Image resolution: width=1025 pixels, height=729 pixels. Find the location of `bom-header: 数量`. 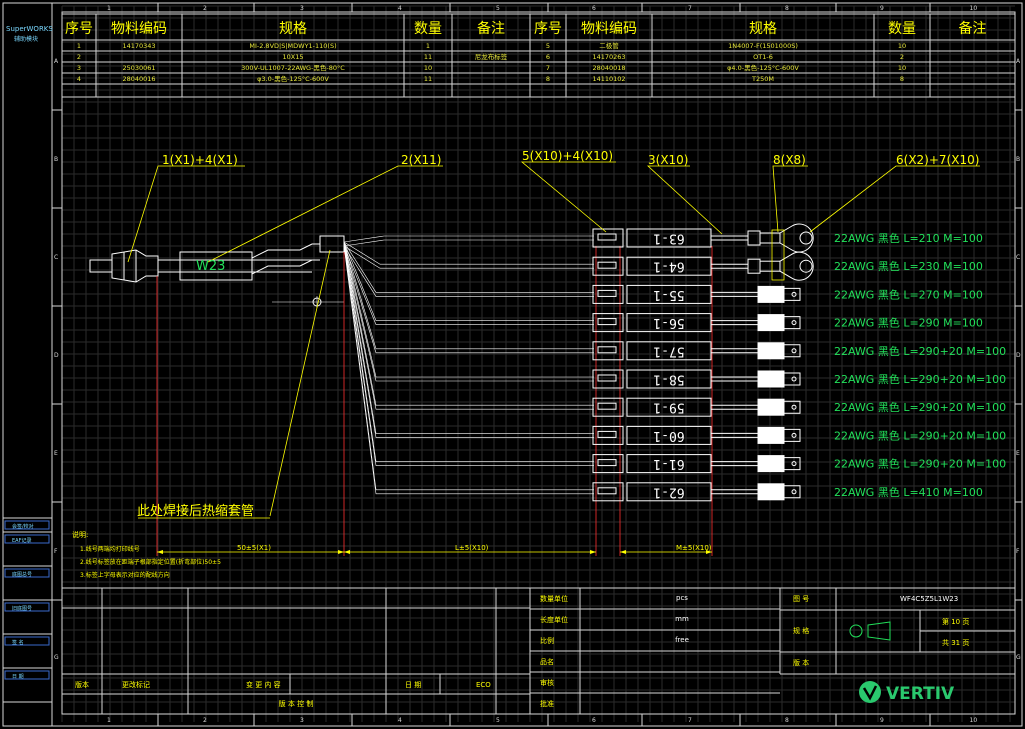

bom-header: 数量 is located at coordinates (428, 29).